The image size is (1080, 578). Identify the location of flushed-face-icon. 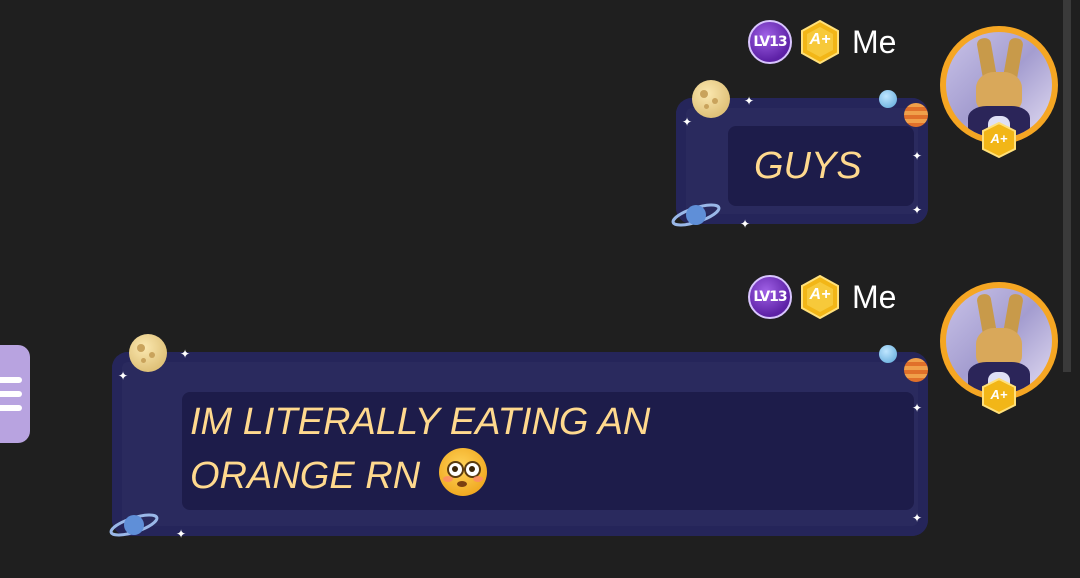
(462, 472).